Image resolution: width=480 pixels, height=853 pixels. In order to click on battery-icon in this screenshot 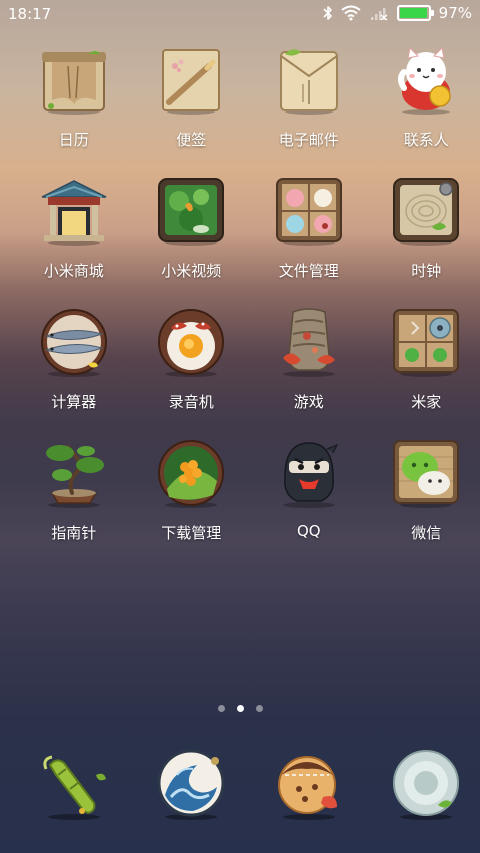, I will do `click(415, 13)`.